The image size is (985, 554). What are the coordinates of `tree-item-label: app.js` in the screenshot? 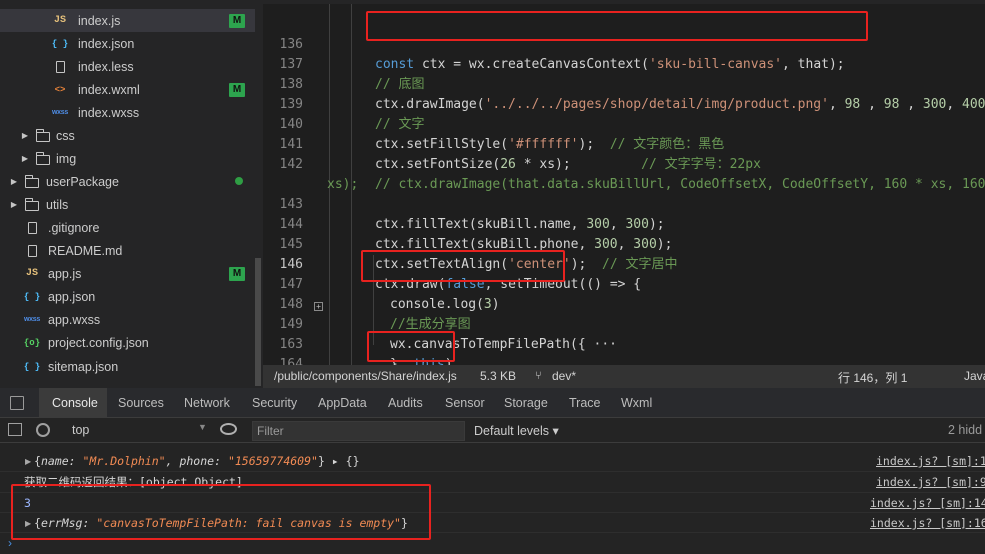 It's located at (65, 273).